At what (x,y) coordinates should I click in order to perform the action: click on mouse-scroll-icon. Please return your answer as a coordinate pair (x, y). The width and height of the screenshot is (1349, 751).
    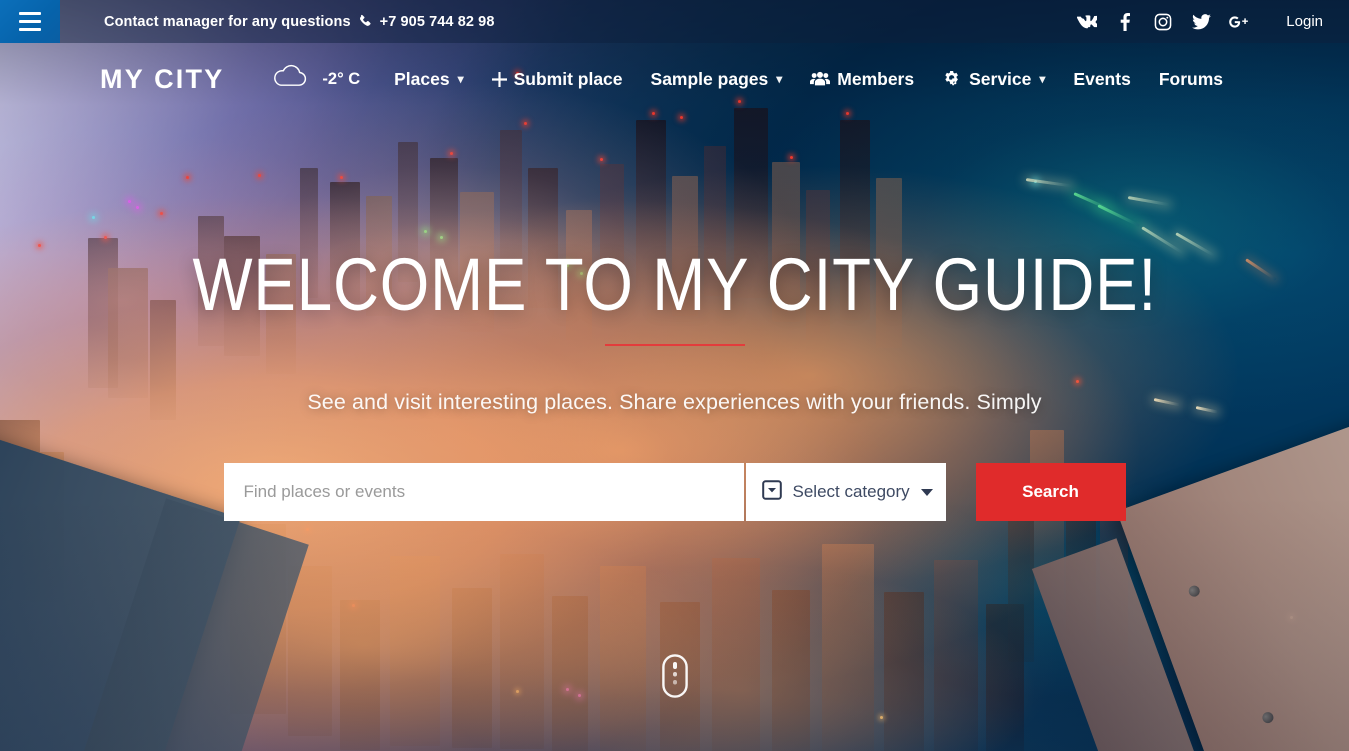
    Looking at the image, I should click on (674, 678).